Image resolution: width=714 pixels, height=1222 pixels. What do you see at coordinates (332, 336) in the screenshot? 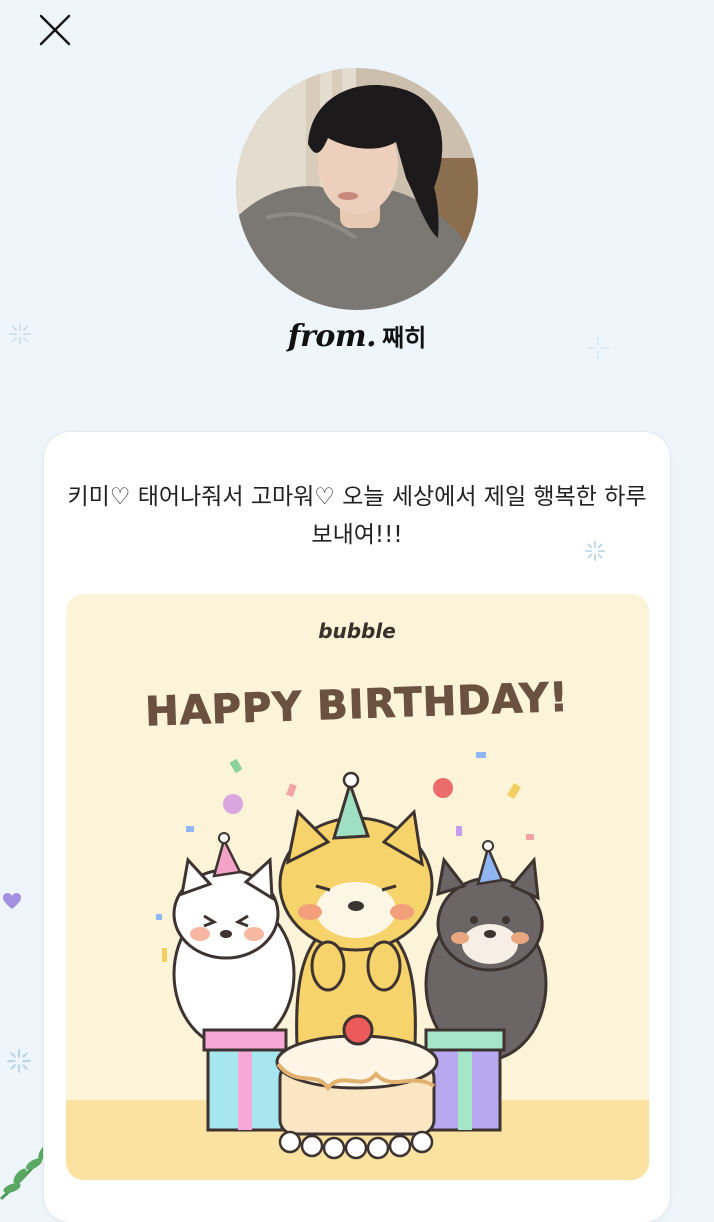
I see `from-label: from.` at bounding box center [332, 336].